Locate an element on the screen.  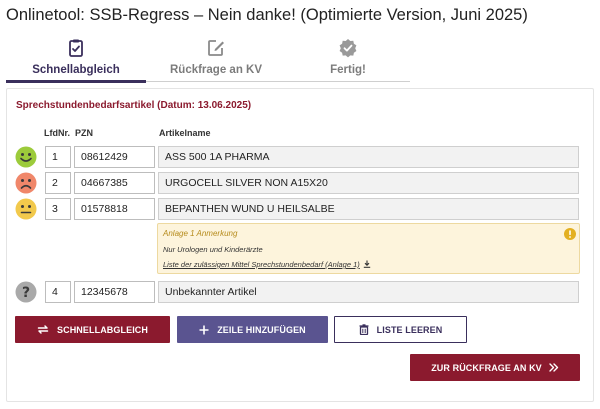
download-icon is located at coordinates (366, 264).